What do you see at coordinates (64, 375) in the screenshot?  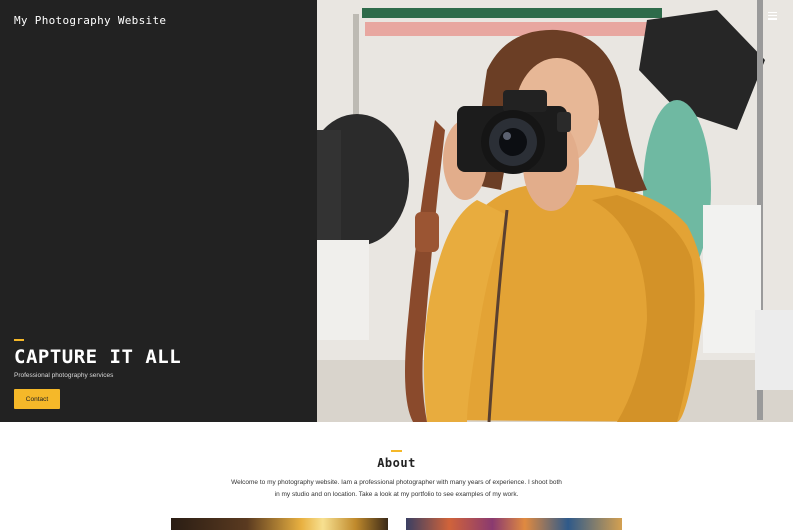 I see `hero-subtitle: Professional photography services` at bounding box center [64, 375].